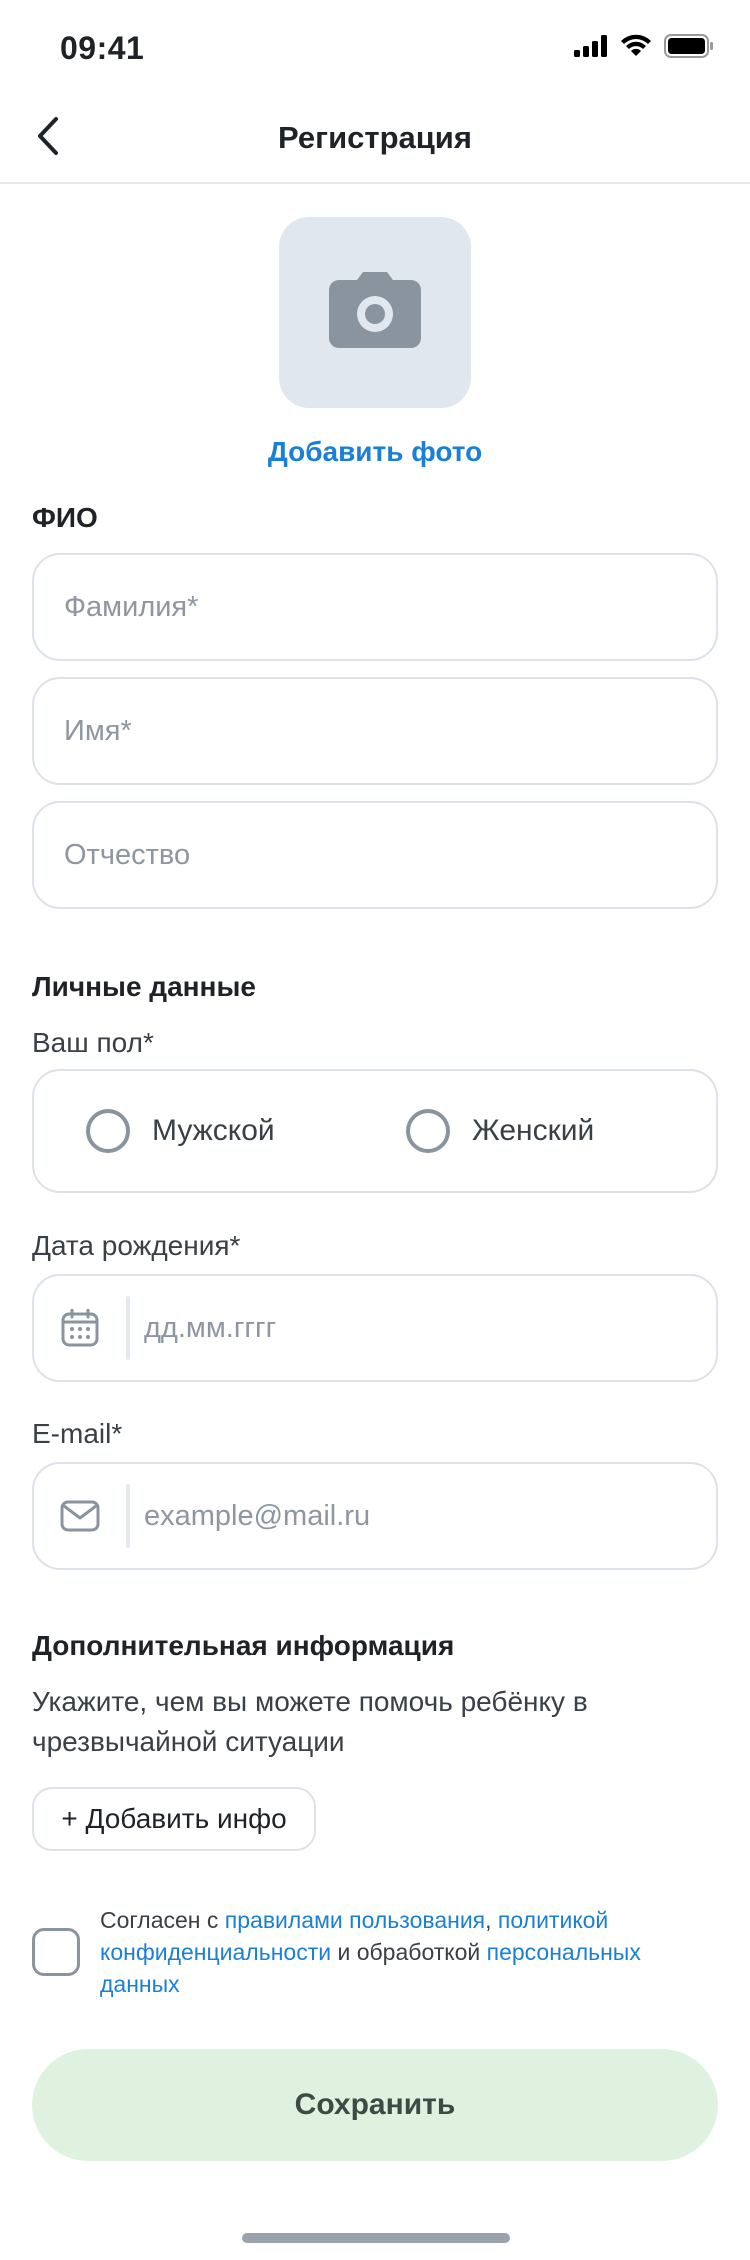 This screenshot has width=750, height=2260. What do you see at coordinates (80, 1516) in the screenshot?
I see `mail-icon` at bounding box center [80, 1516].